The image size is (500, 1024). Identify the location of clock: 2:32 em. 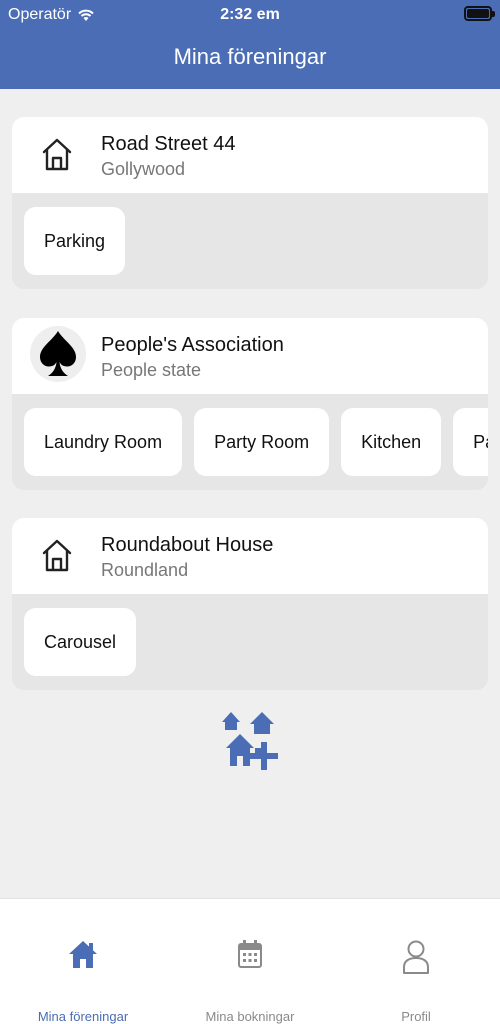
(250, 14).